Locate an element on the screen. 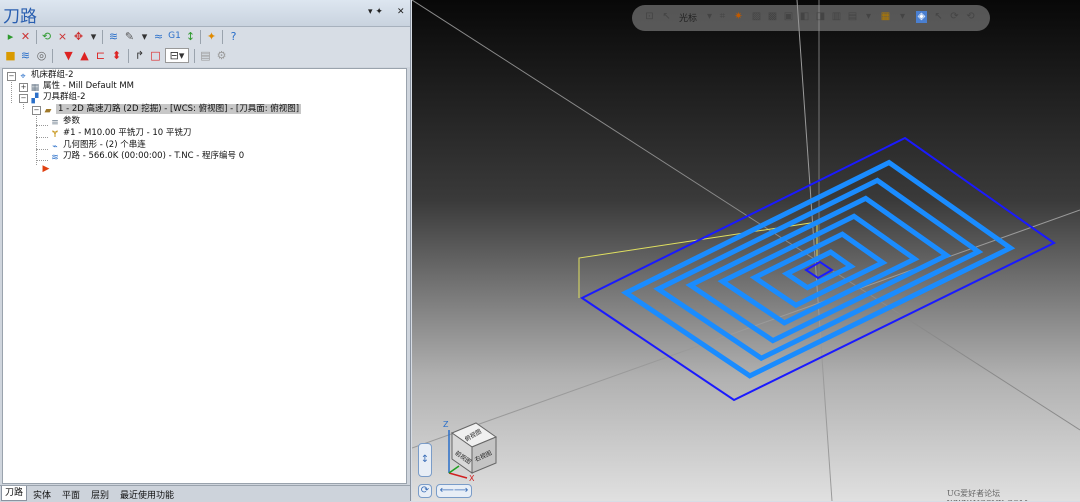 This screenshot has height=502, width=1080. tree-tool-label: #1 - M10.00 平铣刀 - 10 平铣刀 is located at coordinates (127, 133).